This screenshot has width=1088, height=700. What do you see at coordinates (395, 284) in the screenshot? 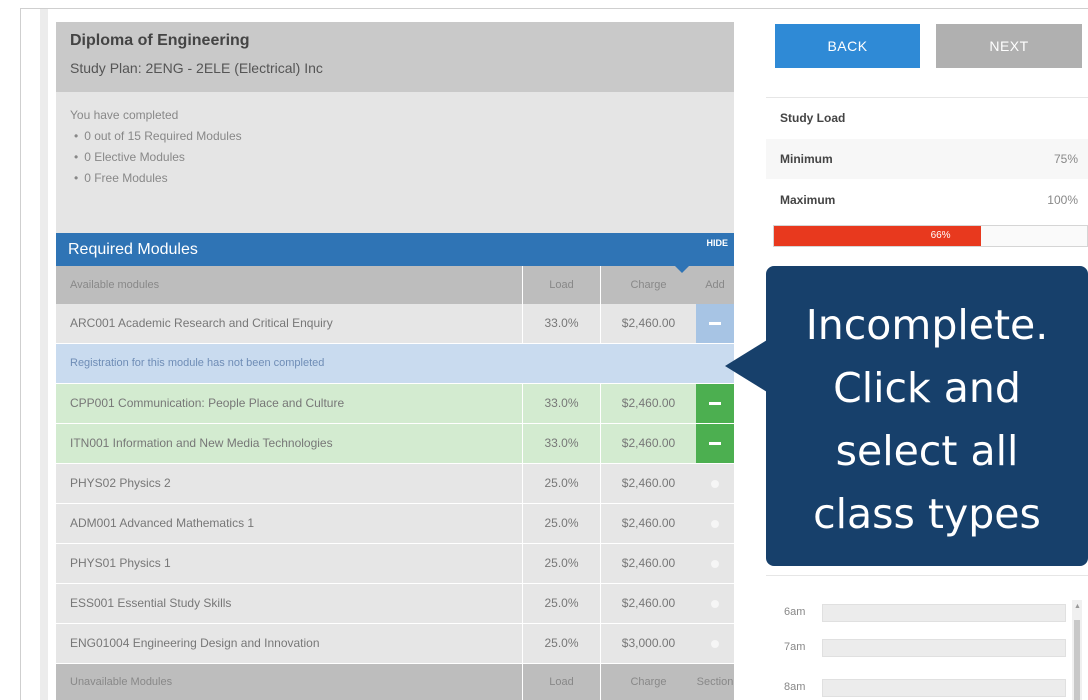
I see `available-modules-column-header: Available modules Load Charge Add` at bounding box center [395, 284].